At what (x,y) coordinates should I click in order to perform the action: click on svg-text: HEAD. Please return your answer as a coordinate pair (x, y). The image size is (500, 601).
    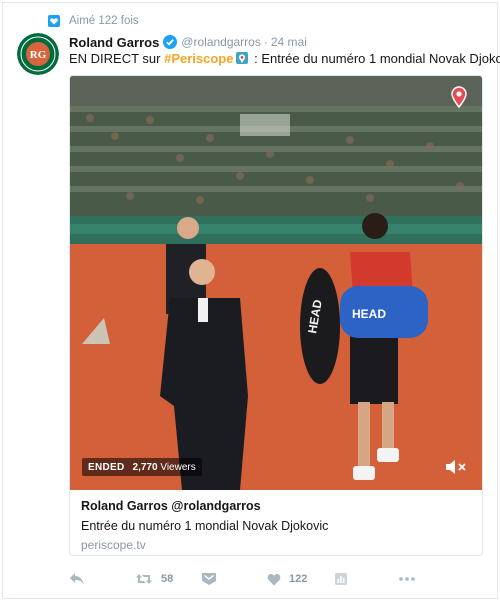
    Looking at the image, I should click on (369, 314).